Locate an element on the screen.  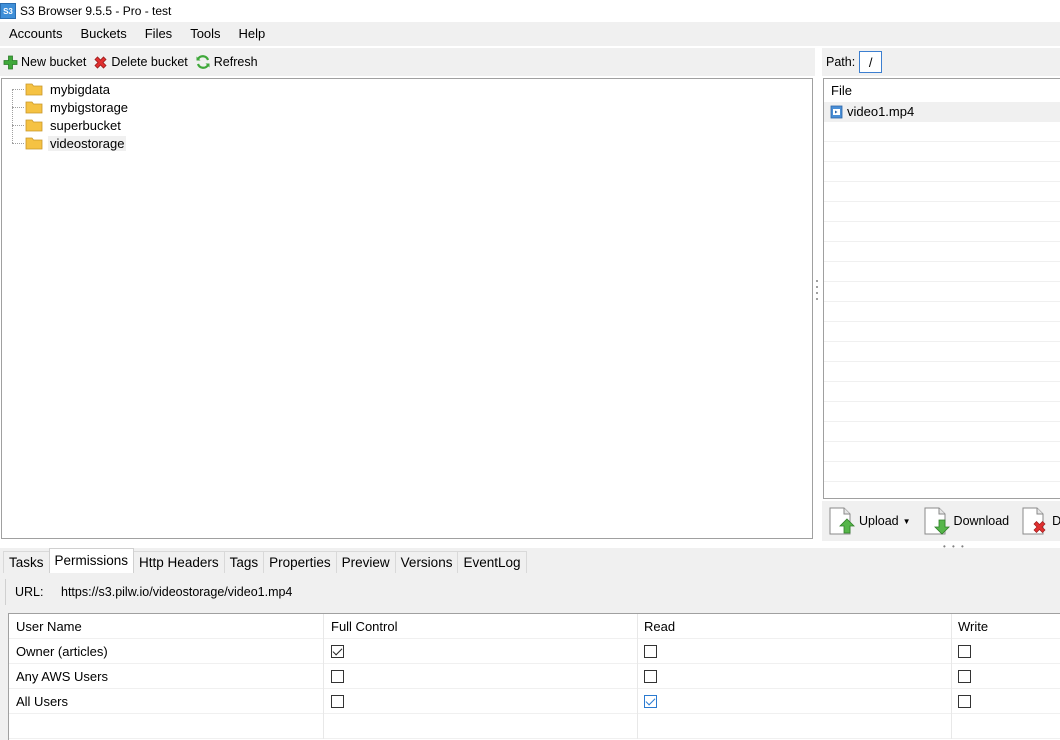
tab-preview: Preview is located at coordinates (365, 562).